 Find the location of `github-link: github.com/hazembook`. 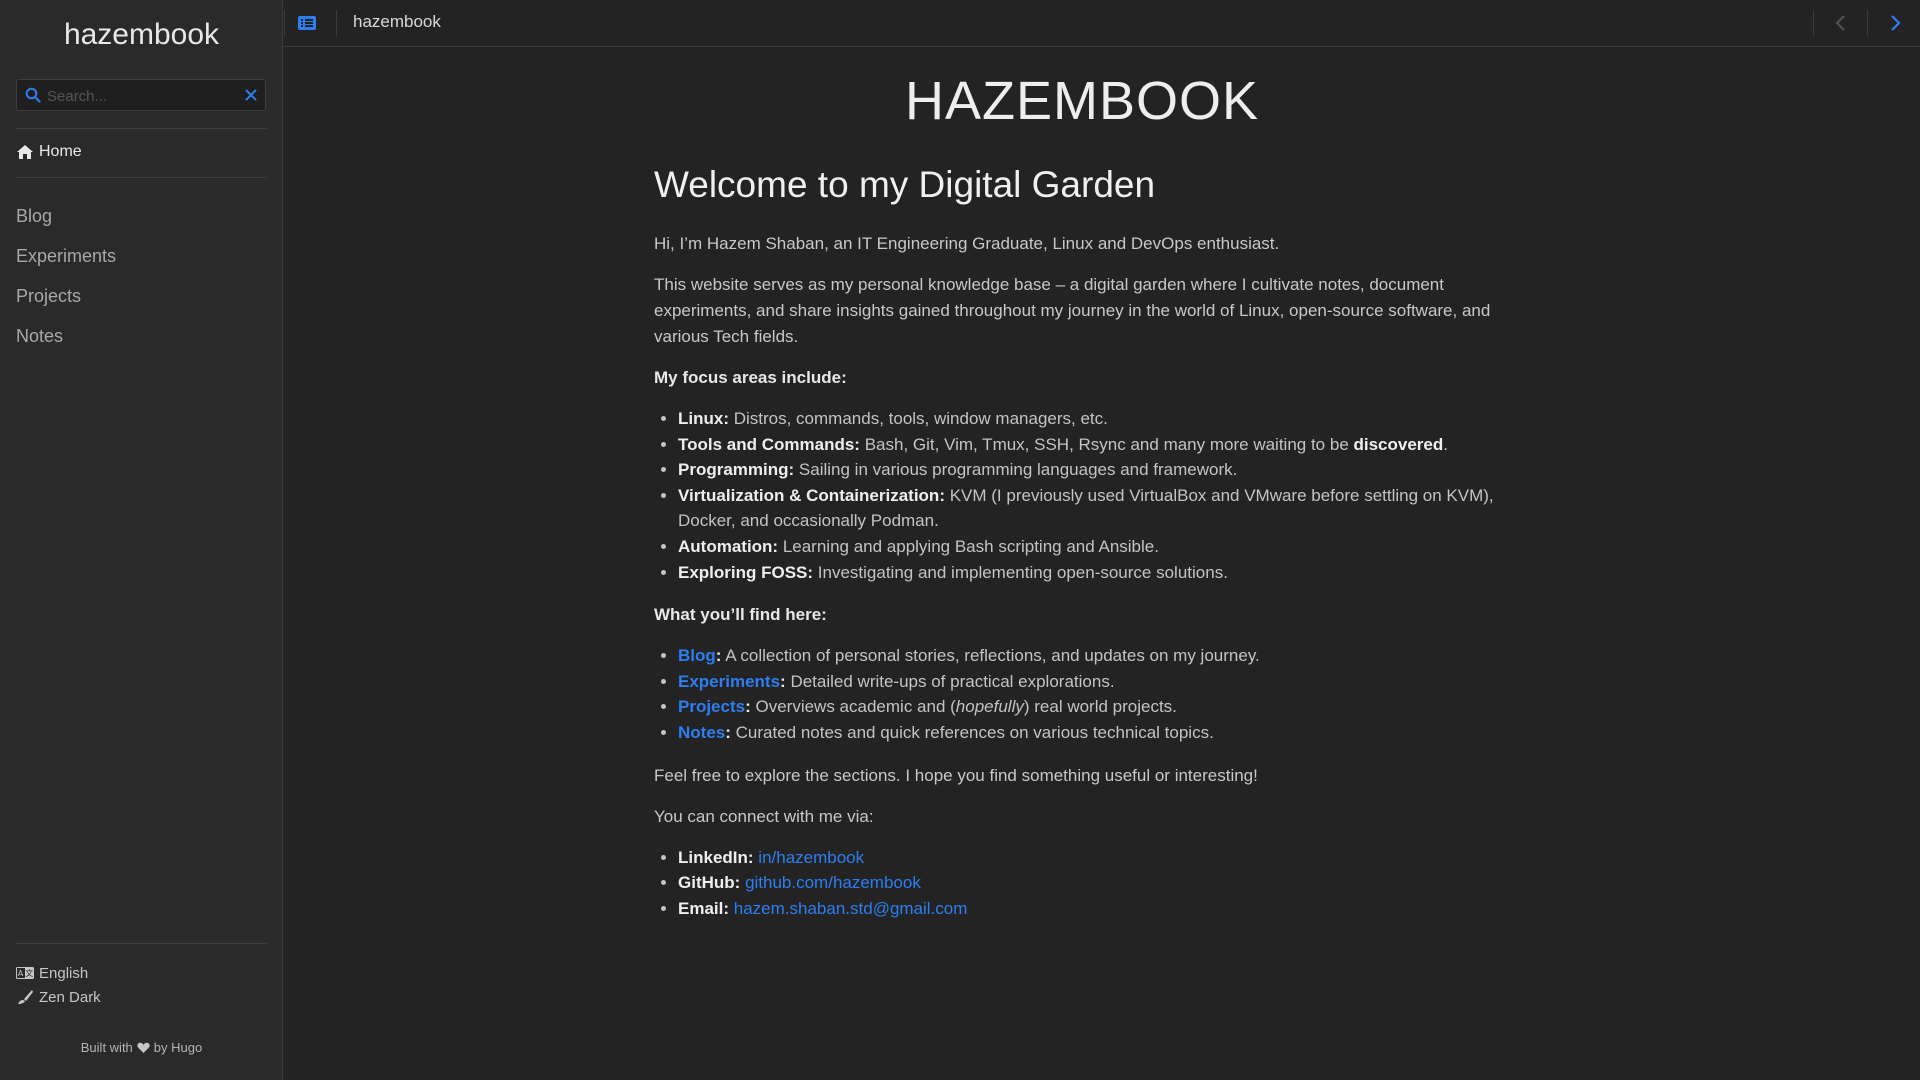

github-link: github.com/hazembook is located at coordinates (833, 882).